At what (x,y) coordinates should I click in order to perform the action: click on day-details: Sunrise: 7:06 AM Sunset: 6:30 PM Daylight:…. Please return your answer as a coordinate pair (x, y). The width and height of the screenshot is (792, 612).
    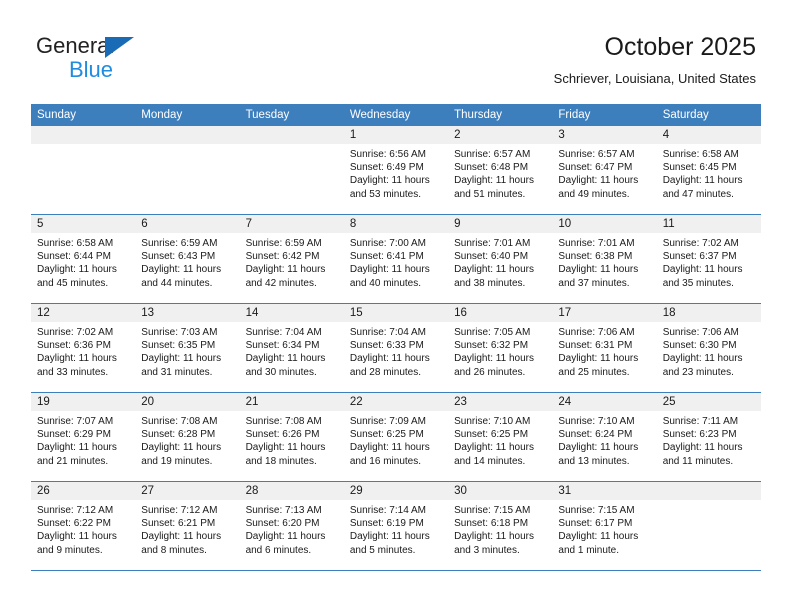
    Looking at the image, I should click on (709, 350).